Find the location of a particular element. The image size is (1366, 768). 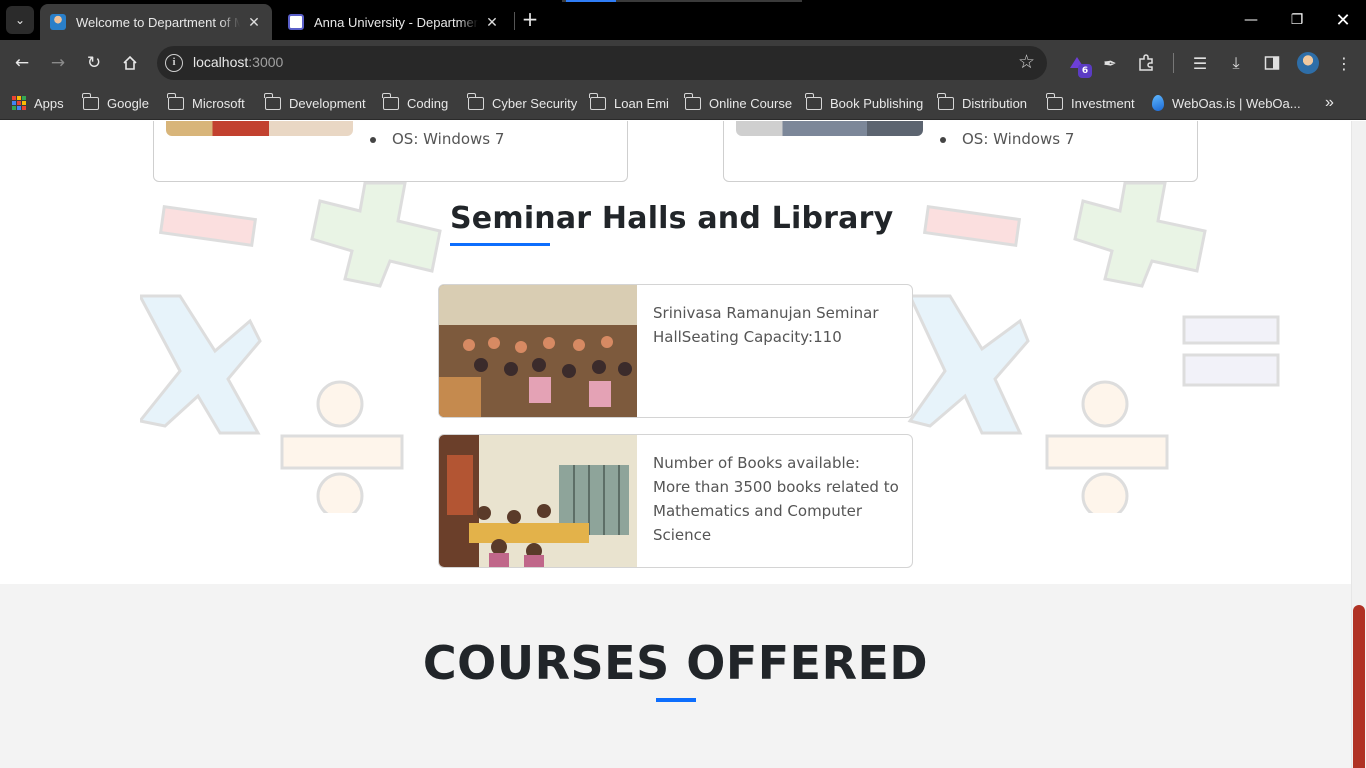

times-symbol-left is located at coordinates (201, 364).